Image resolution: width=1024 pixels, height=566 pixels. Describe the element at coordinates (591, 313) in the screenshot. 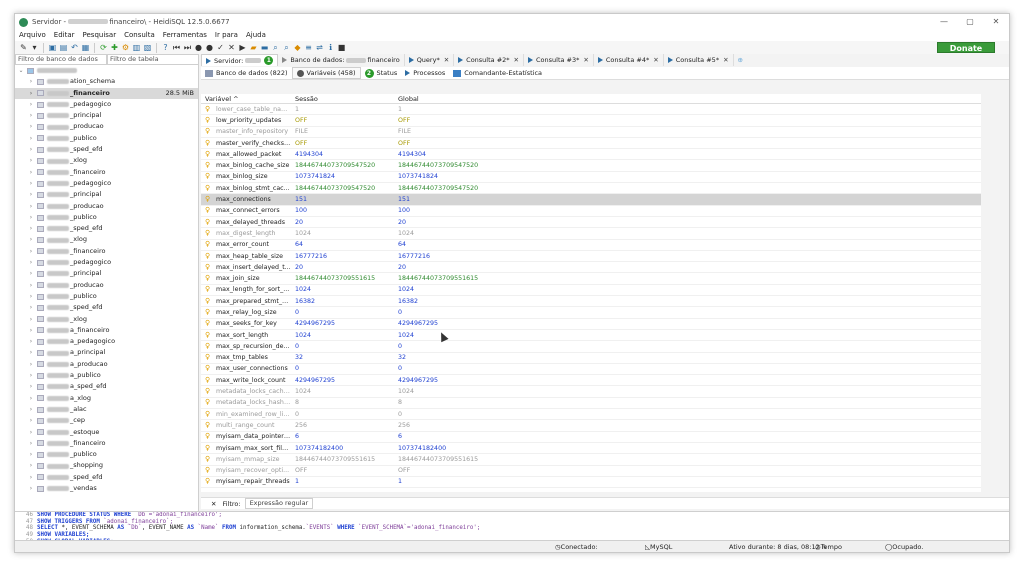

I see `table-row: ♀ max_relay_log_size 0 0` at that location.